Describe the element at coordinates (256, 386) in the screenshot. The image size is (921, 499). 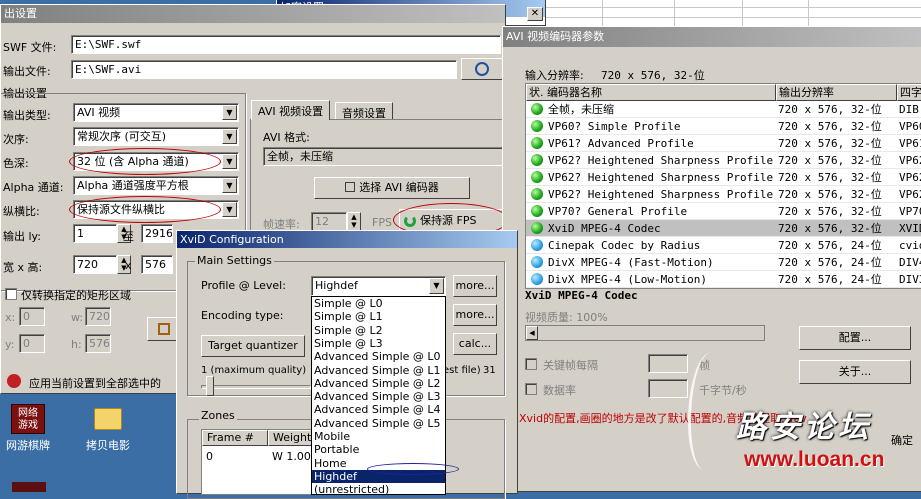
I see `quantizer-slider` at that location.